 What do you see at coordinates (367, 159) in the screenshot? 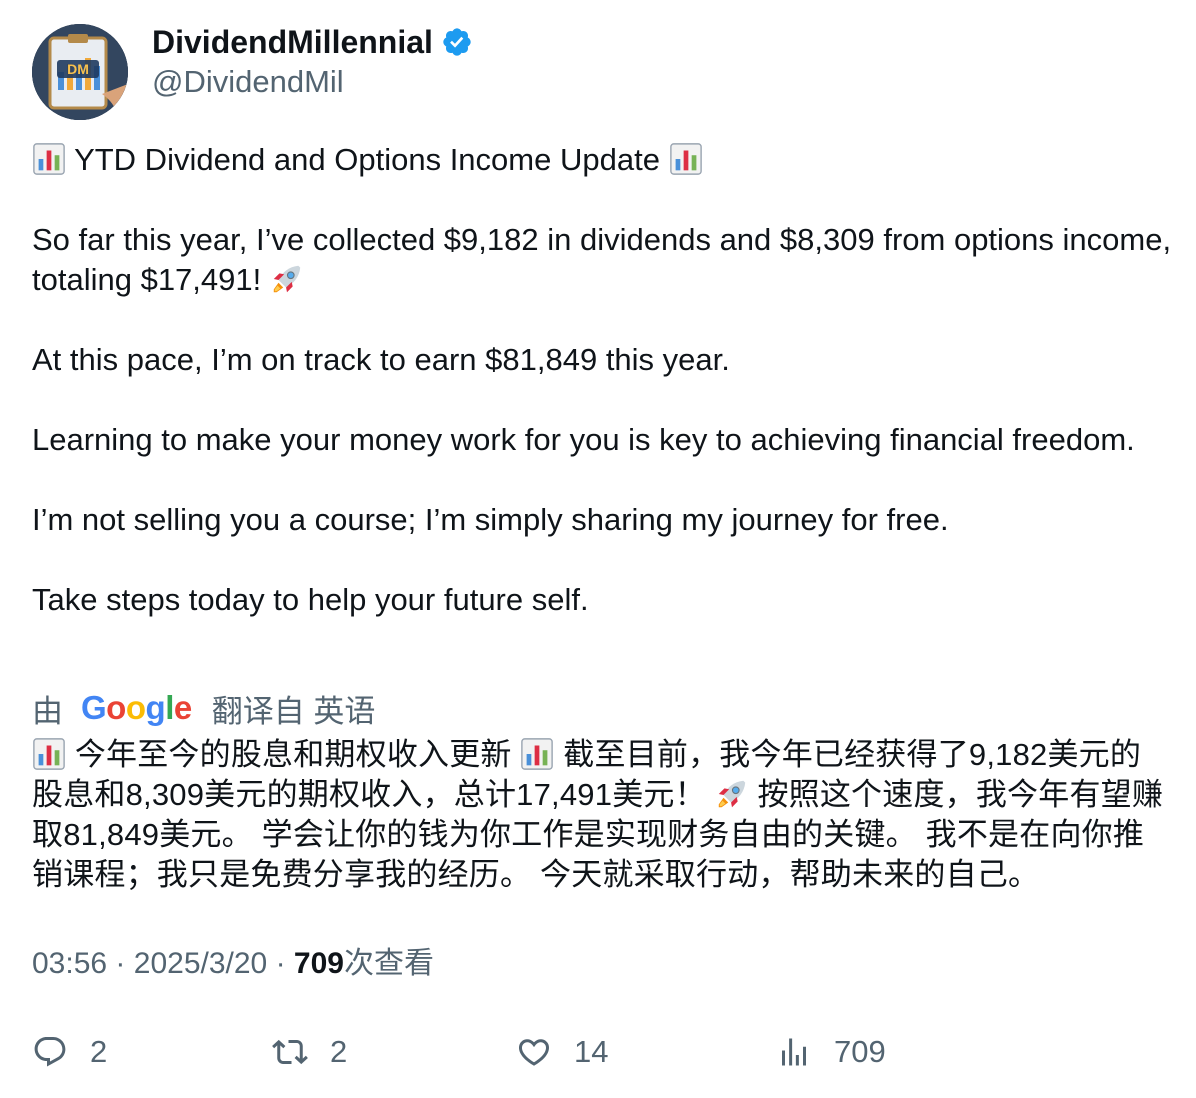
I see `tweet-line-1: YTD Dividend and Options Income Update` at bounding box center [367, 159].